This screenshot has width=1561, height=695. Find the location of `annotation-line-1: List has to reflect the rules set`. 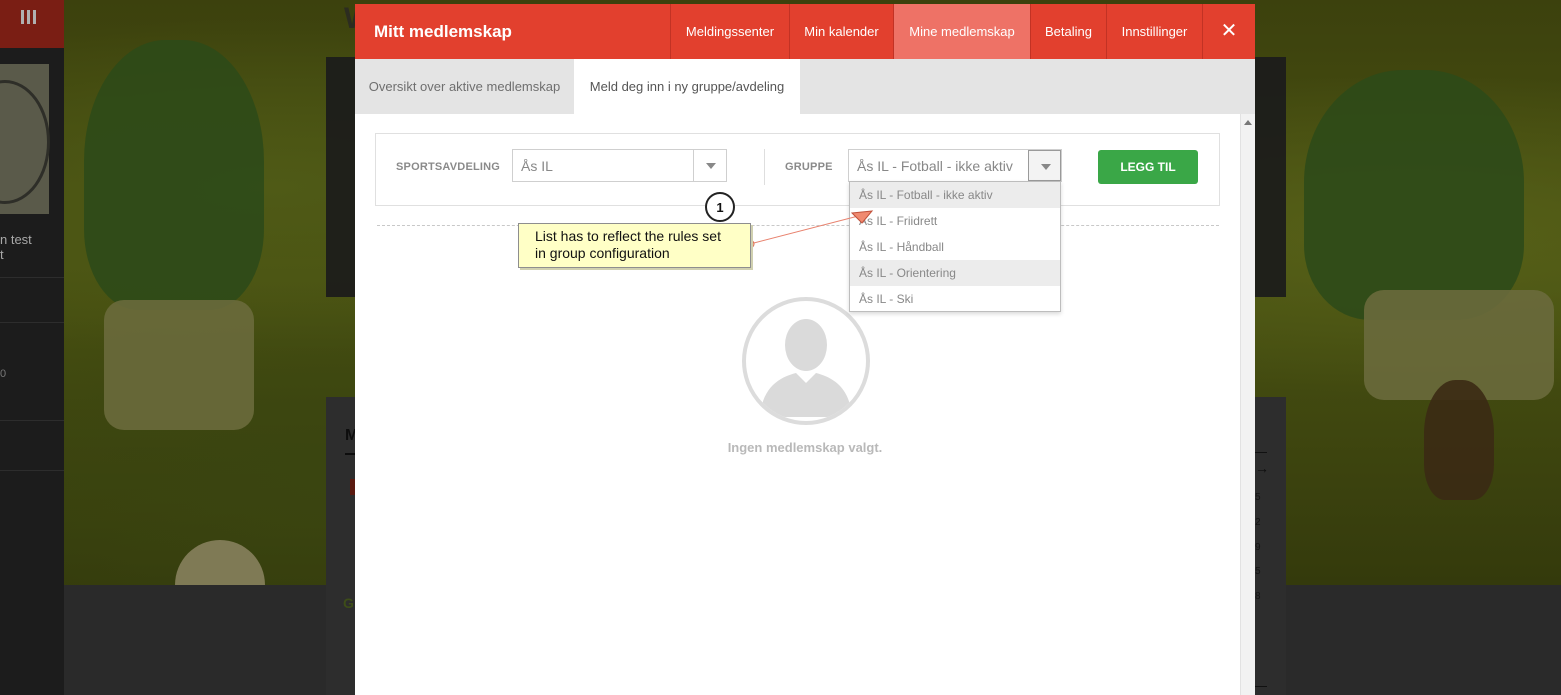

annotation-line-1: List has to reflect the rules set is located at coordinates (628, 236).